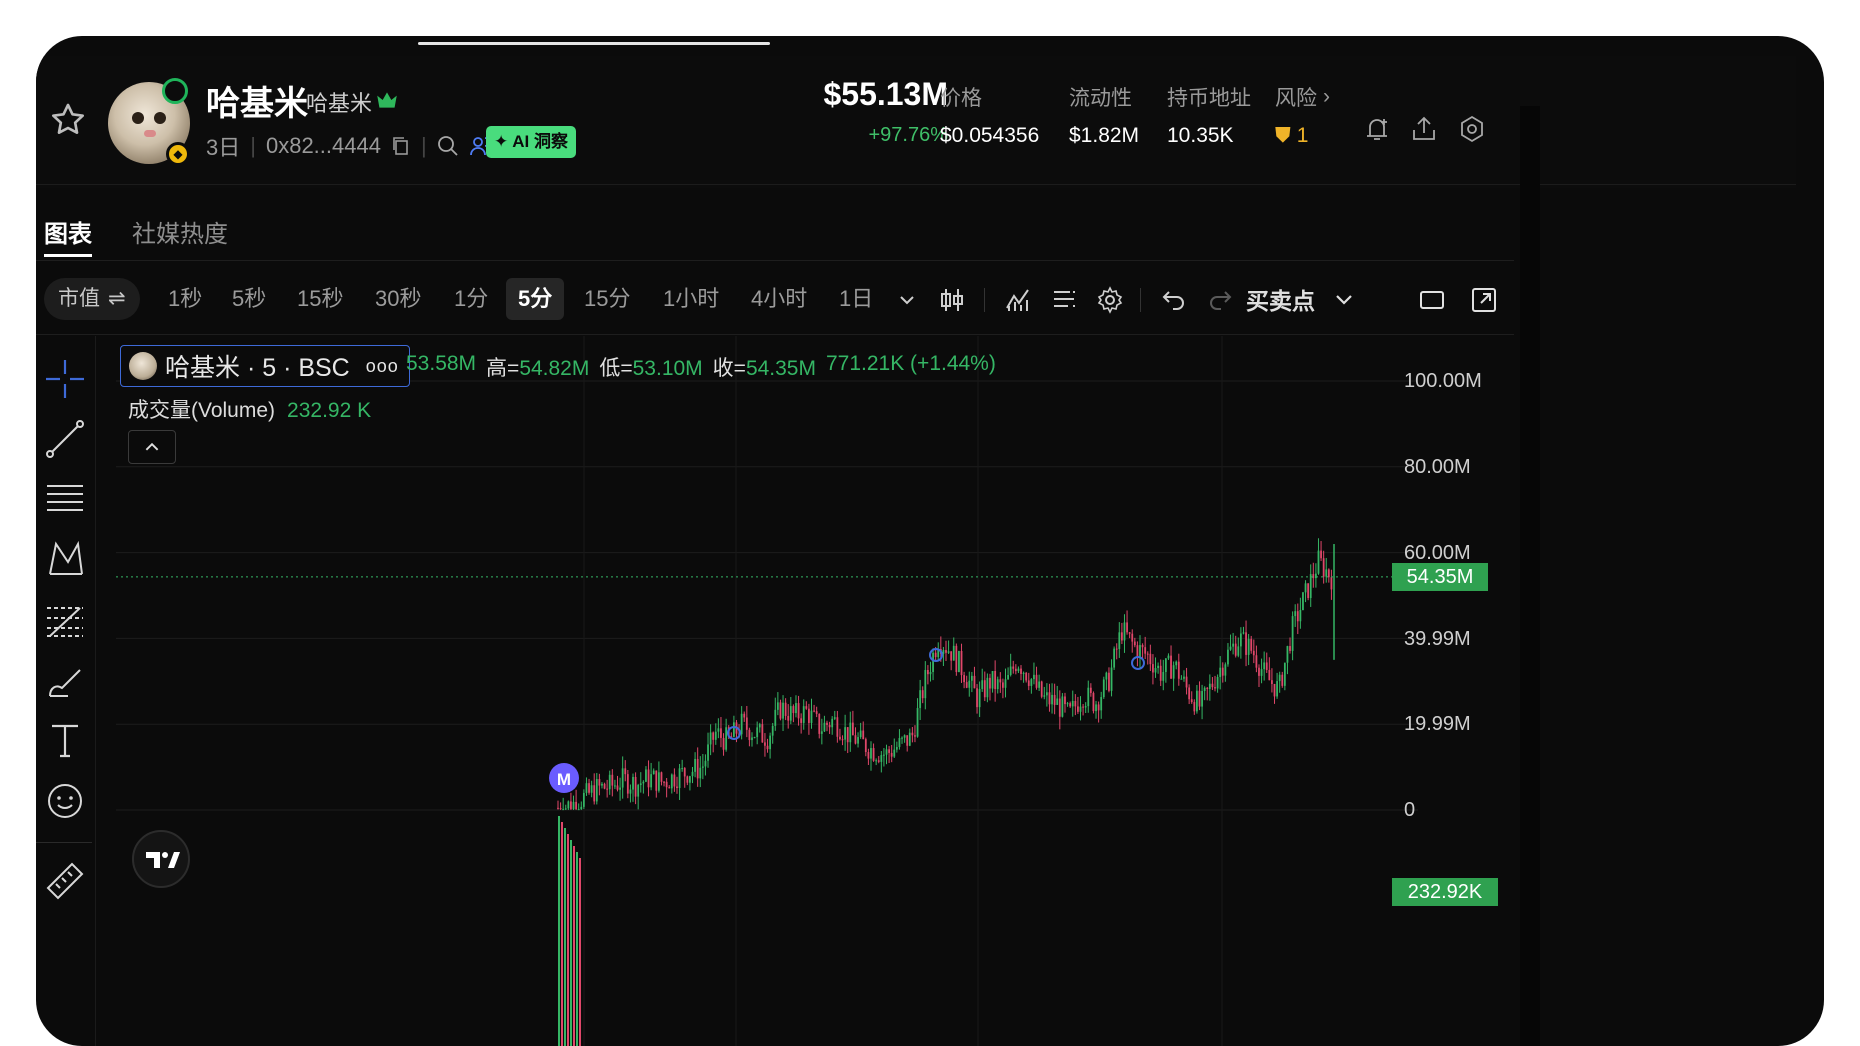 The height and width of the screenshot is (1046, 1860). Describe the element at coordinates (1110, 300) in the screenshot. I see `gear-icon` at that location.